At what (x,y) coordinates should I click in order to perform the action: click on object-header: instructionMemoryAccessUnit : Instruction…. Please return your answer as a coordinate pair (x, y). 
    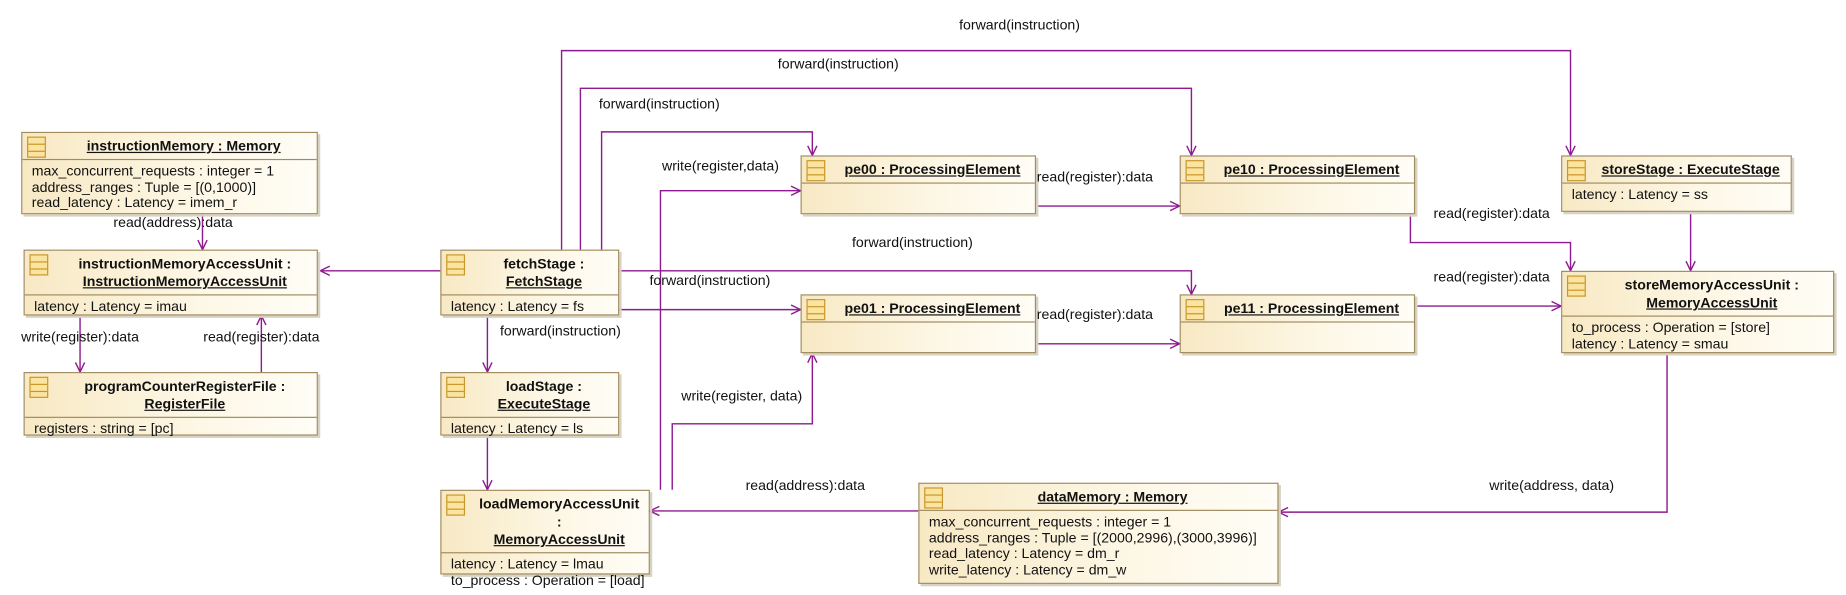
    Looking at the image, I should click on (170, 273).